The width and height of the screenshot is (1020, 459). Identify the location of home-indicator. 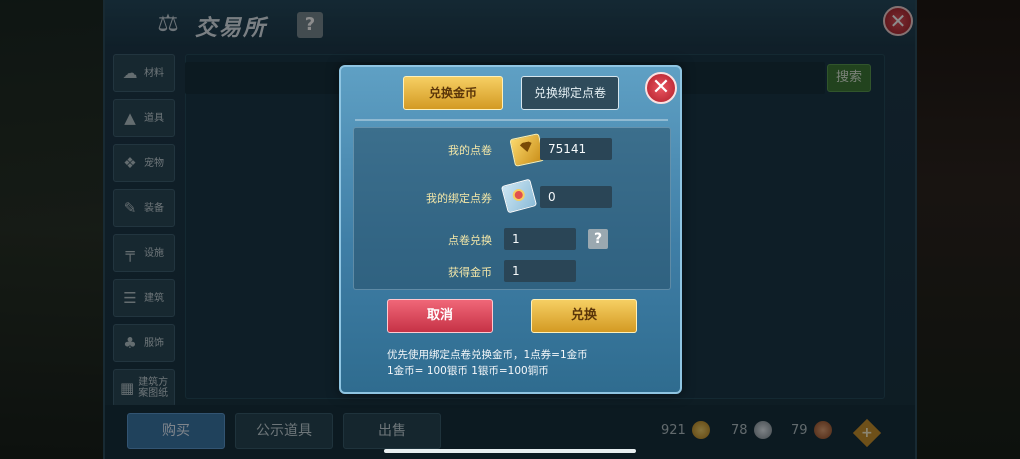
(510, 451).